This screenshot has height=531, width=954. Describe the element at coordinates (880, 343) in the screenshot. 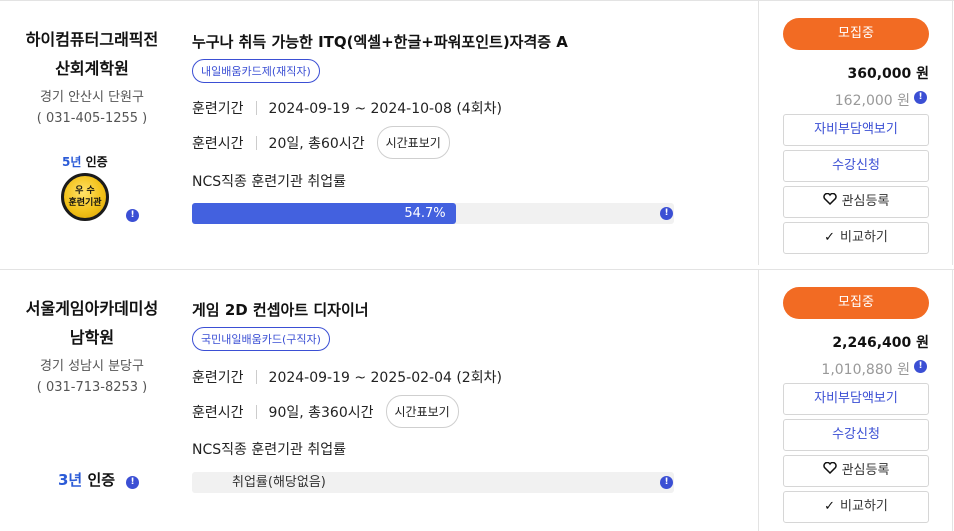

I see `course-price: 2,246,400 원` at that location.